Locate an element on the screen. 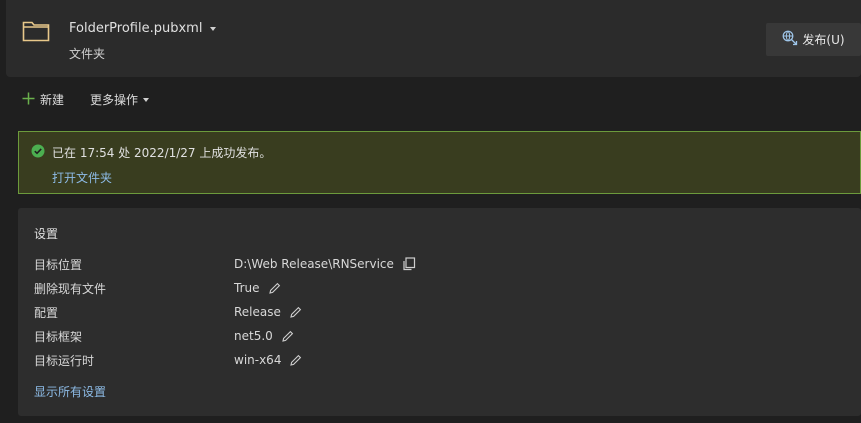 The width and height of the screenshot is (861, 423). setting-row-target-location: 目标位置 D:\Web Release\RNService is located at coordinates (434, 264).